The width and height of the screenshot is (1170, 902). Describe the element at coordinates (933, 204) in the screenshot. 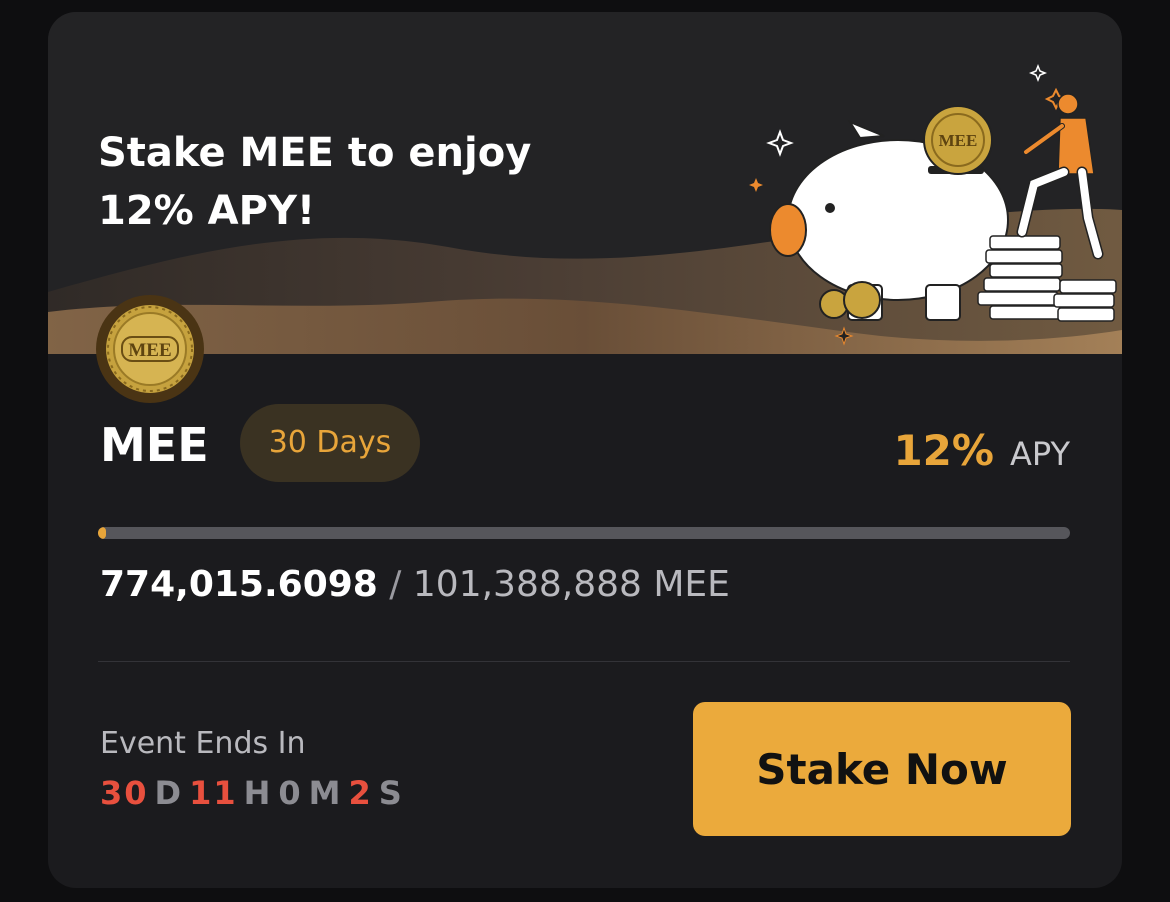

I see `piggy-bank-illustration: MEE` at that location.